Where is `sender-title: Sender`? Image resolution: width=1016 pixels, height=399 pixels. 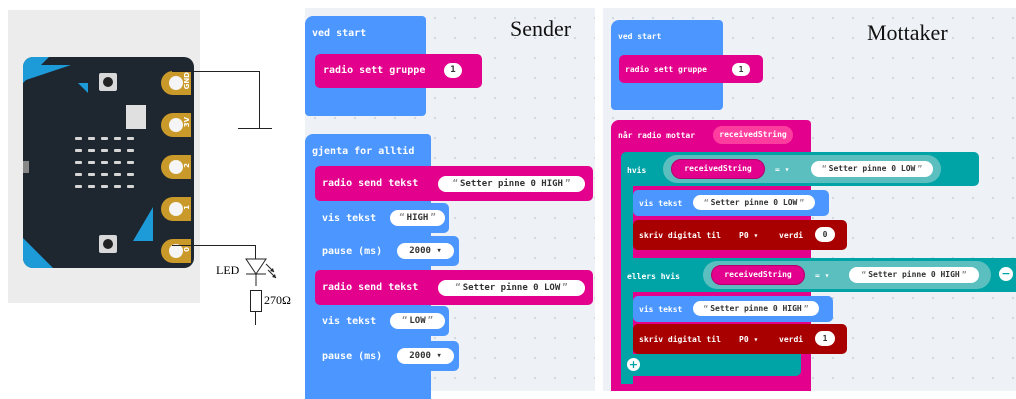 sender-title: Sender is located at coordinates (541, 28).